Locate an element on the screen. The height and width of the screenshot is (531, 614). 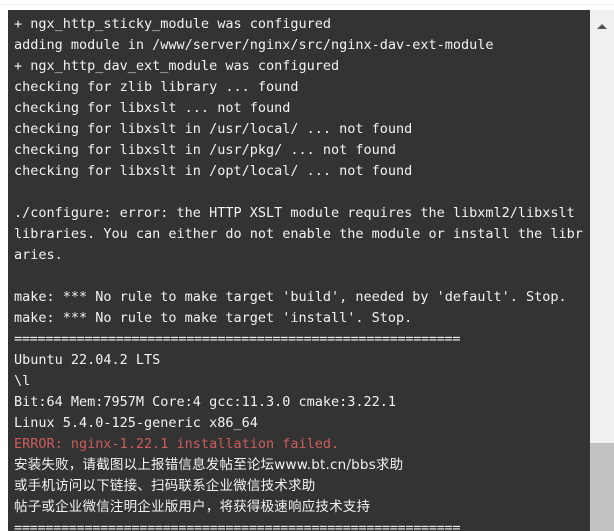
console-line: 安装失败，请截图以上报错信息发帖至论坛www.bt.cn/bbs求助 is located at coordinates (209, 465).